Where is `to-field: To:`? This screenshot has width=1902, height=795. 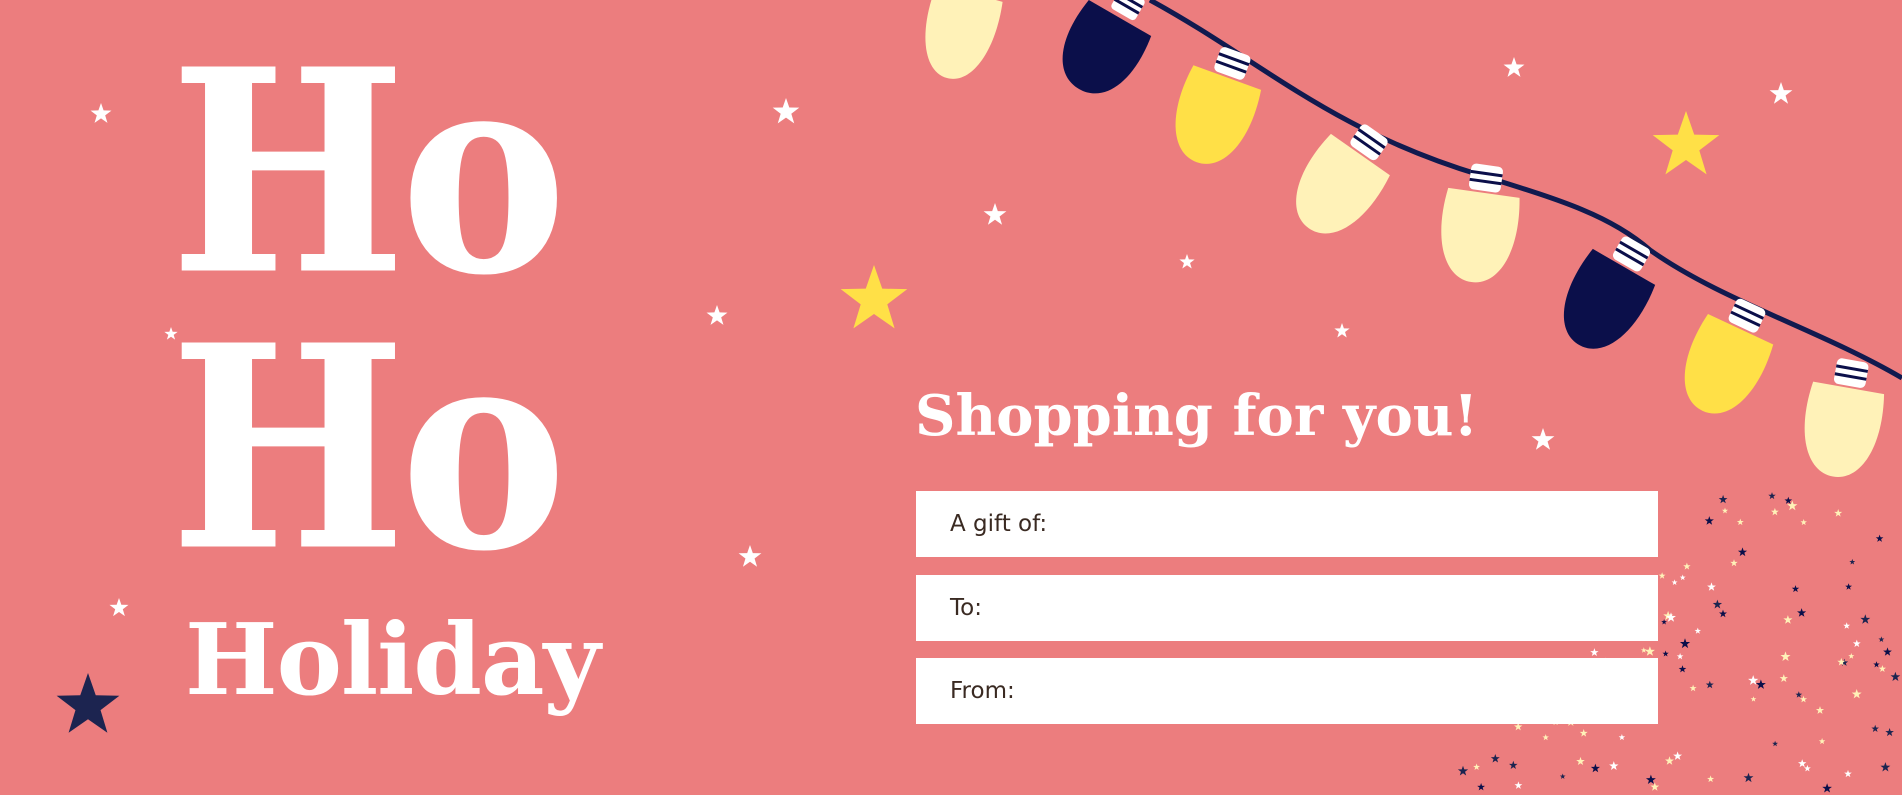 to-field: To: is located at coordinates (1287, 608).